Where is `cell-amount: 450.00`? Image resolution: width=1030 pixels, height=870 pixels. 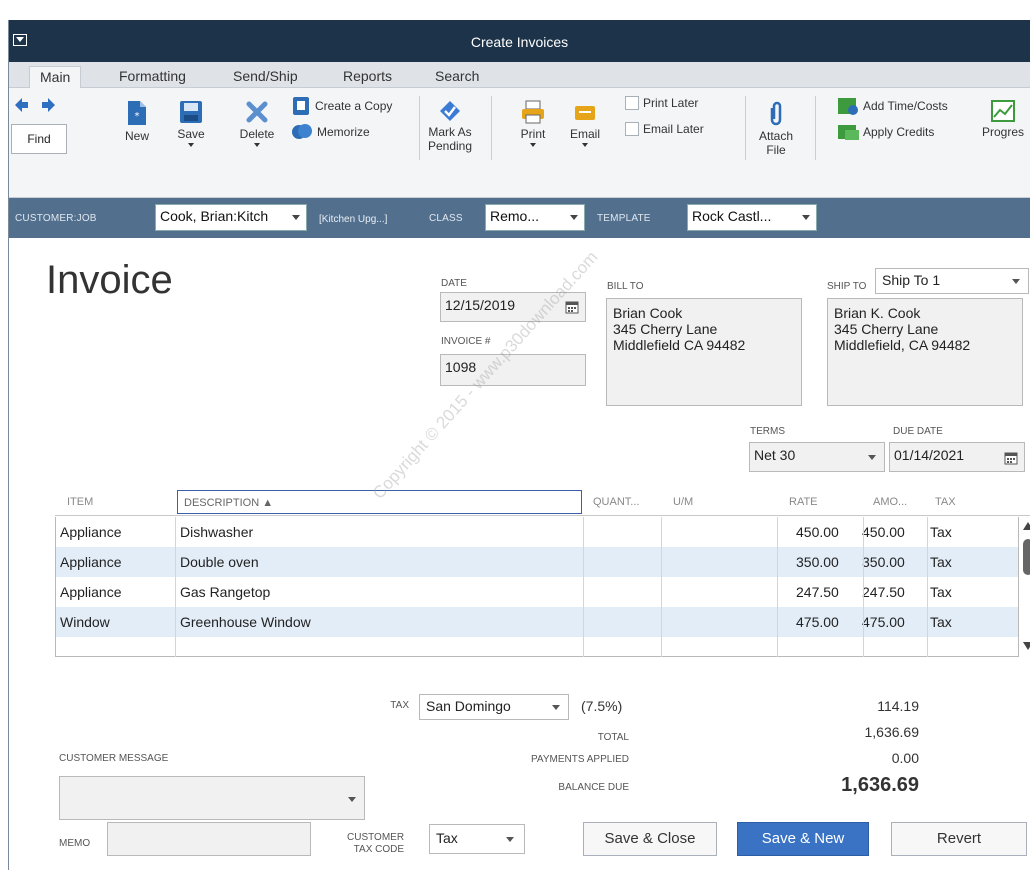
cell-amount: 450.00 is located at coordinates (883, 532).